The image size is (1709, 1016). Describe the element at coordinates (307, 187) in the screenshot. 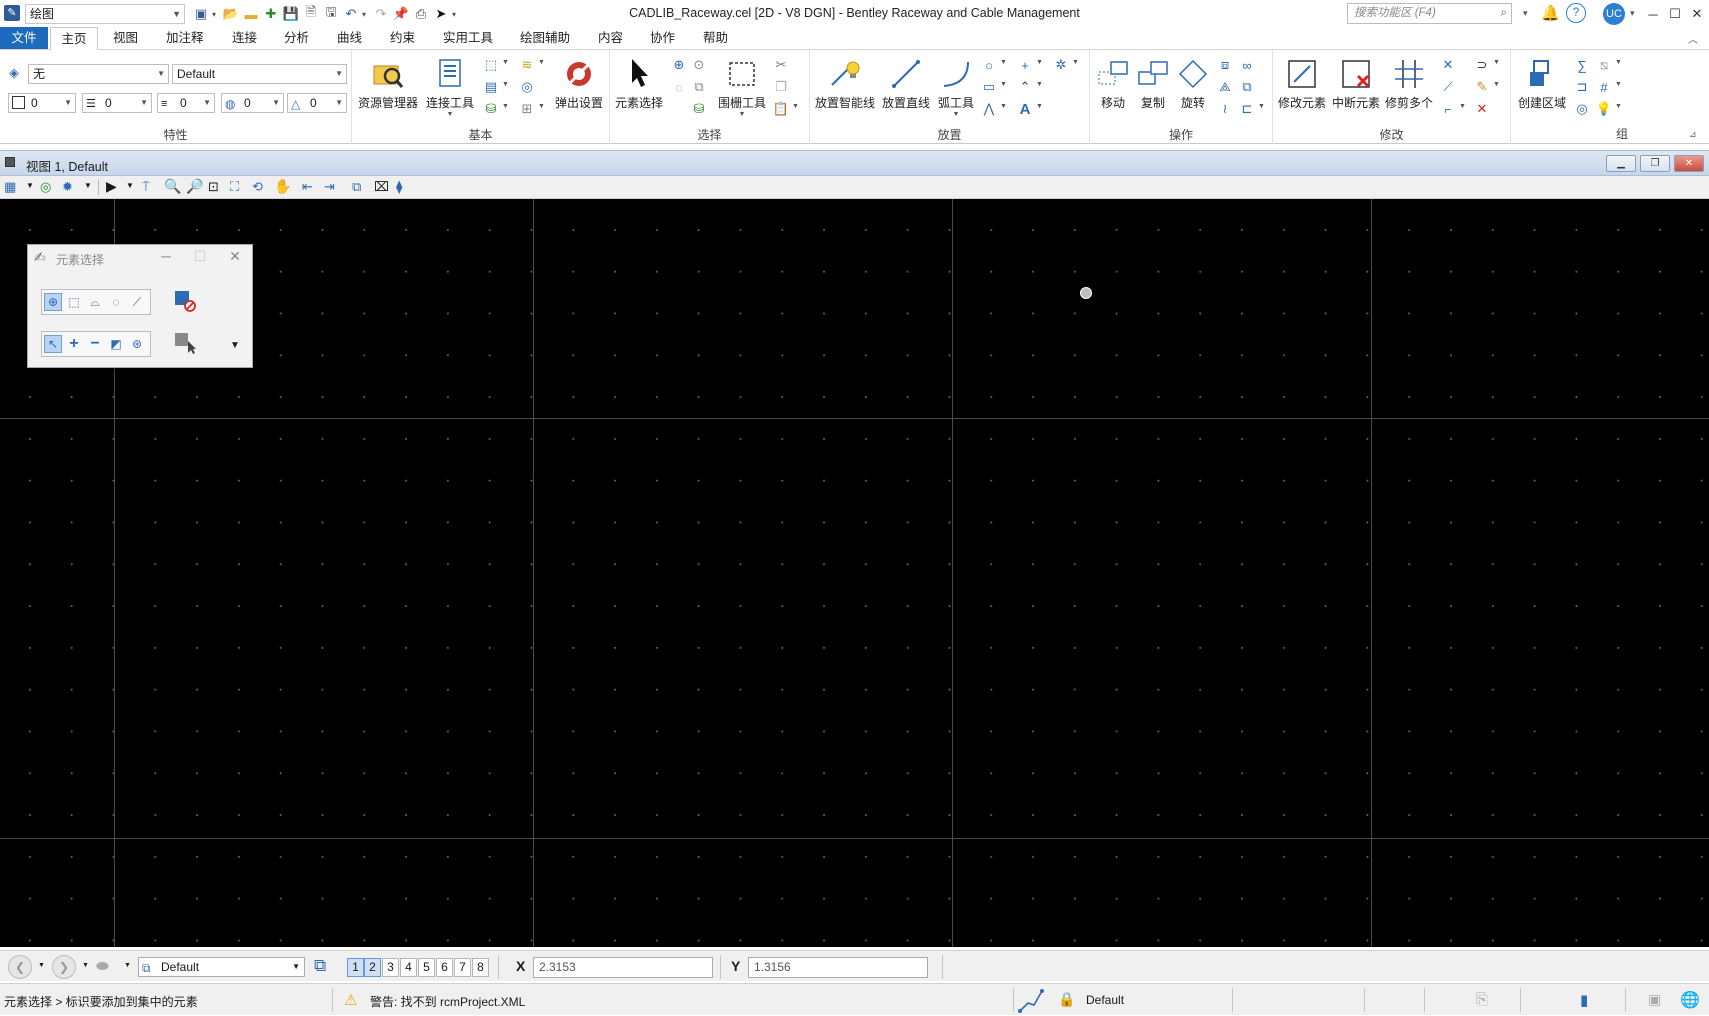

I see `view-previous-icon: ⇤` at that location.